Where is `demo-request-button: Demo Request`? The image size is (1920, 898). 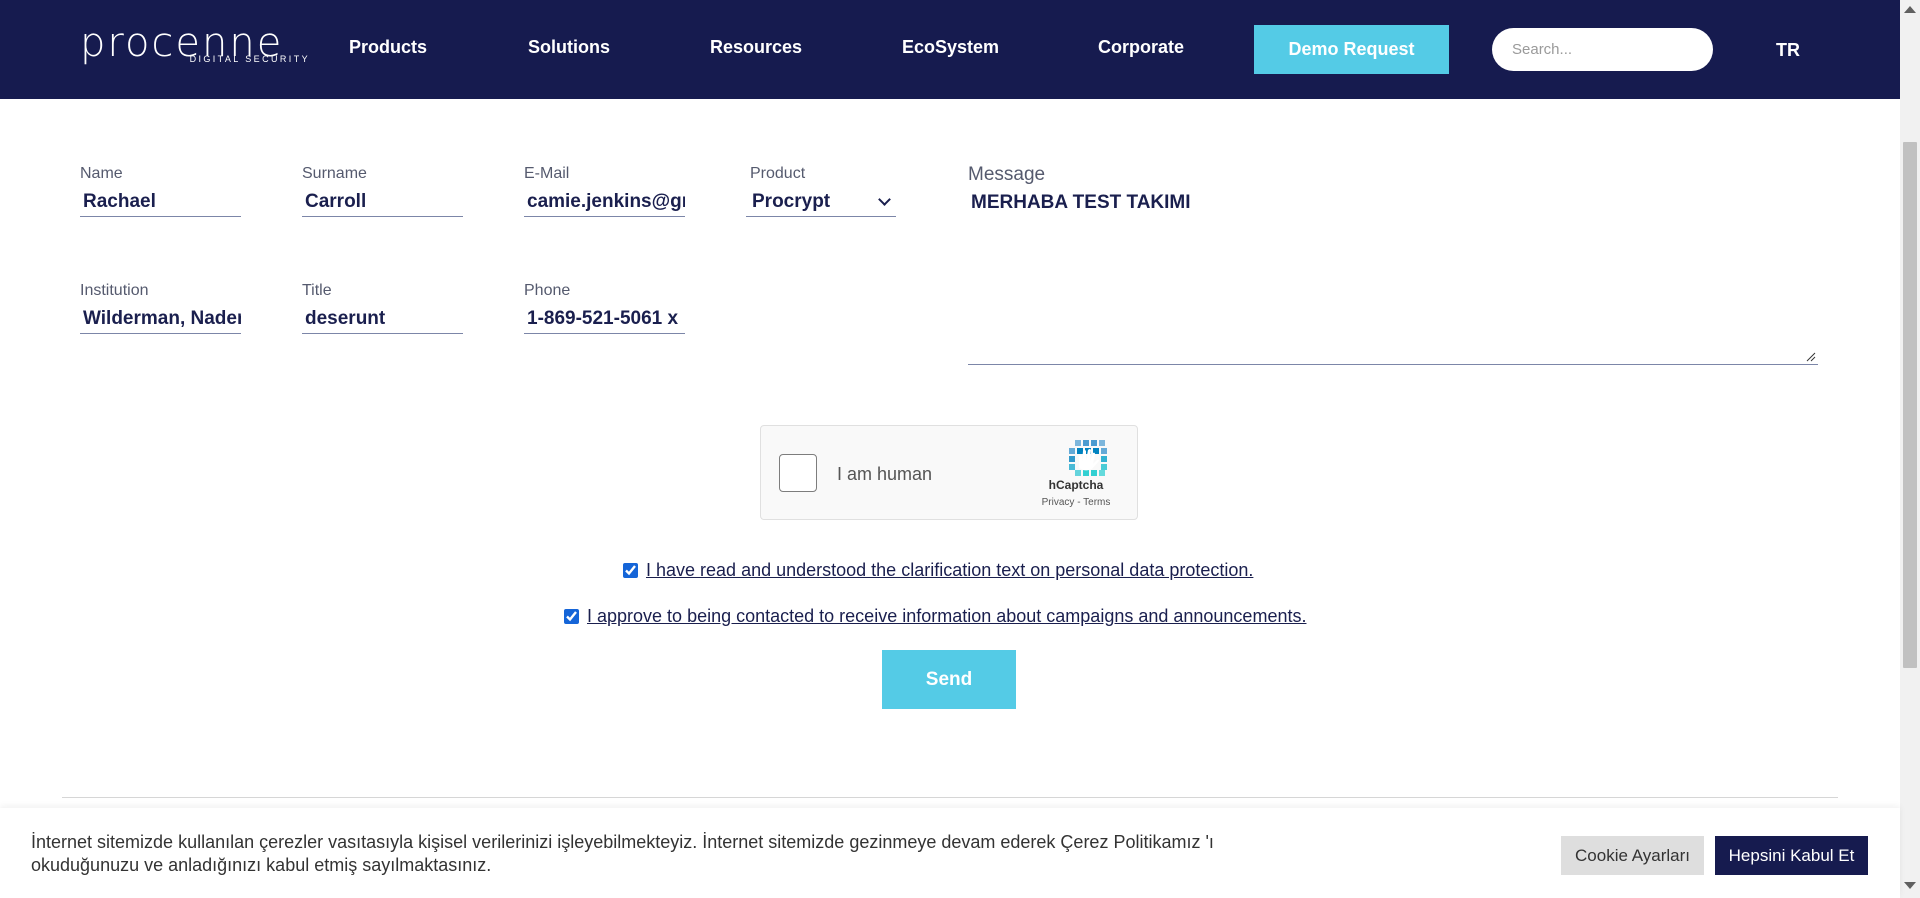
demo-request-button: Demo Request is located at coordinates (1351, 49).